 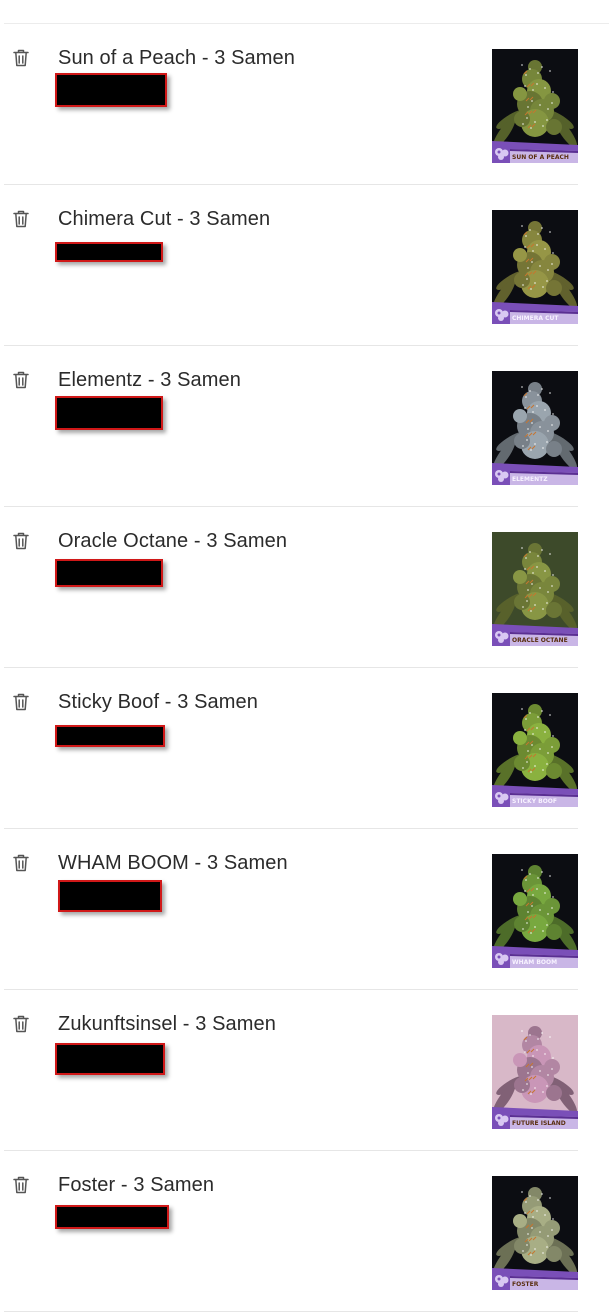 I want to click on product-image: ORACLE OCTANE, so click(x=535, y=589).